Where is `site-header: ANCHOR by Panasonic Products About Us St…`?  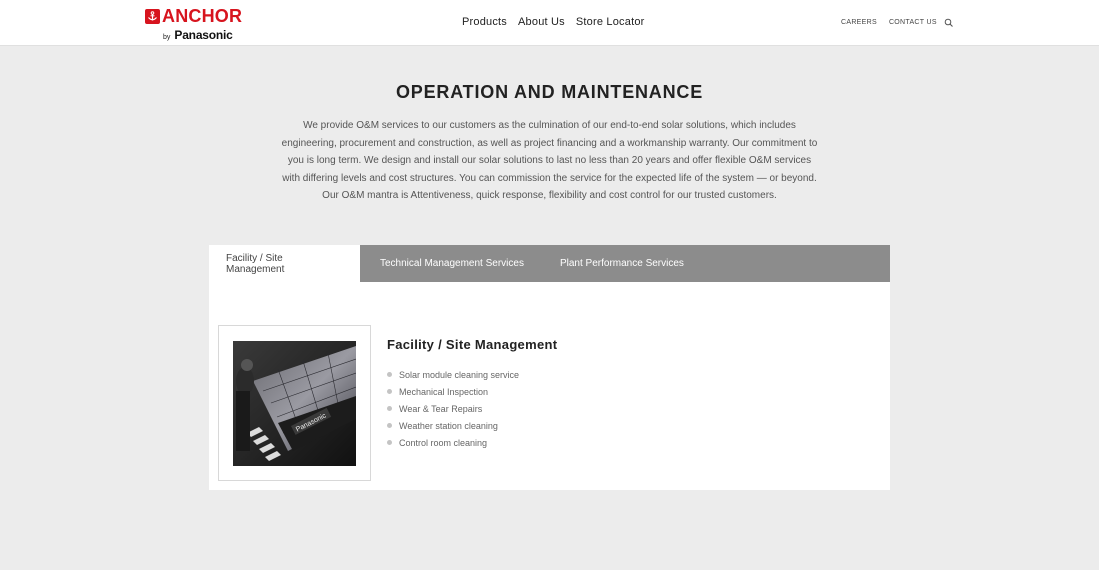
site-header: ANCHOR by Panasonic Products About Us St… is located at coordinates (549, 23).